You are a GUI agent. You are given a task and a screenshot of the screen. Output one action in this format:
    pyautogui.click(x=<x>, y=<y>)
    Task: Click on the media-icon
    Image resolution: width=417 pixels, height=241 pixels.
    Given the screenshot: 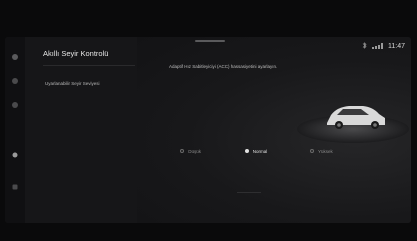 What is the action you would take?
    pyautogui.click(x=15, y=105)
    